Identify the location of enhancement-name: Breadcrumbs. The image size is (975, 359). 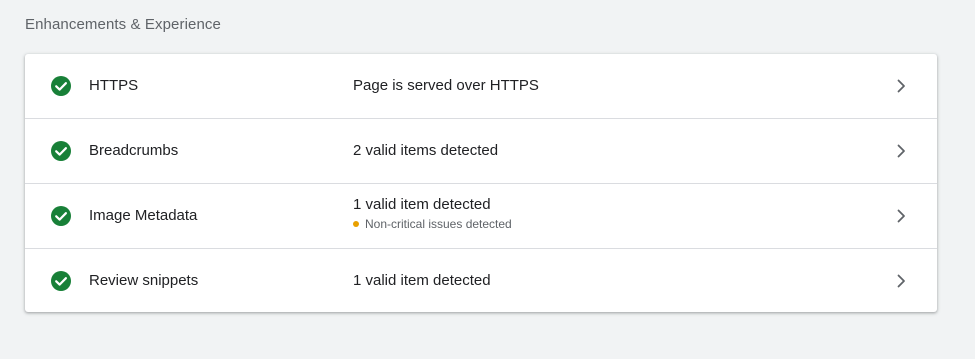
(134, 150).